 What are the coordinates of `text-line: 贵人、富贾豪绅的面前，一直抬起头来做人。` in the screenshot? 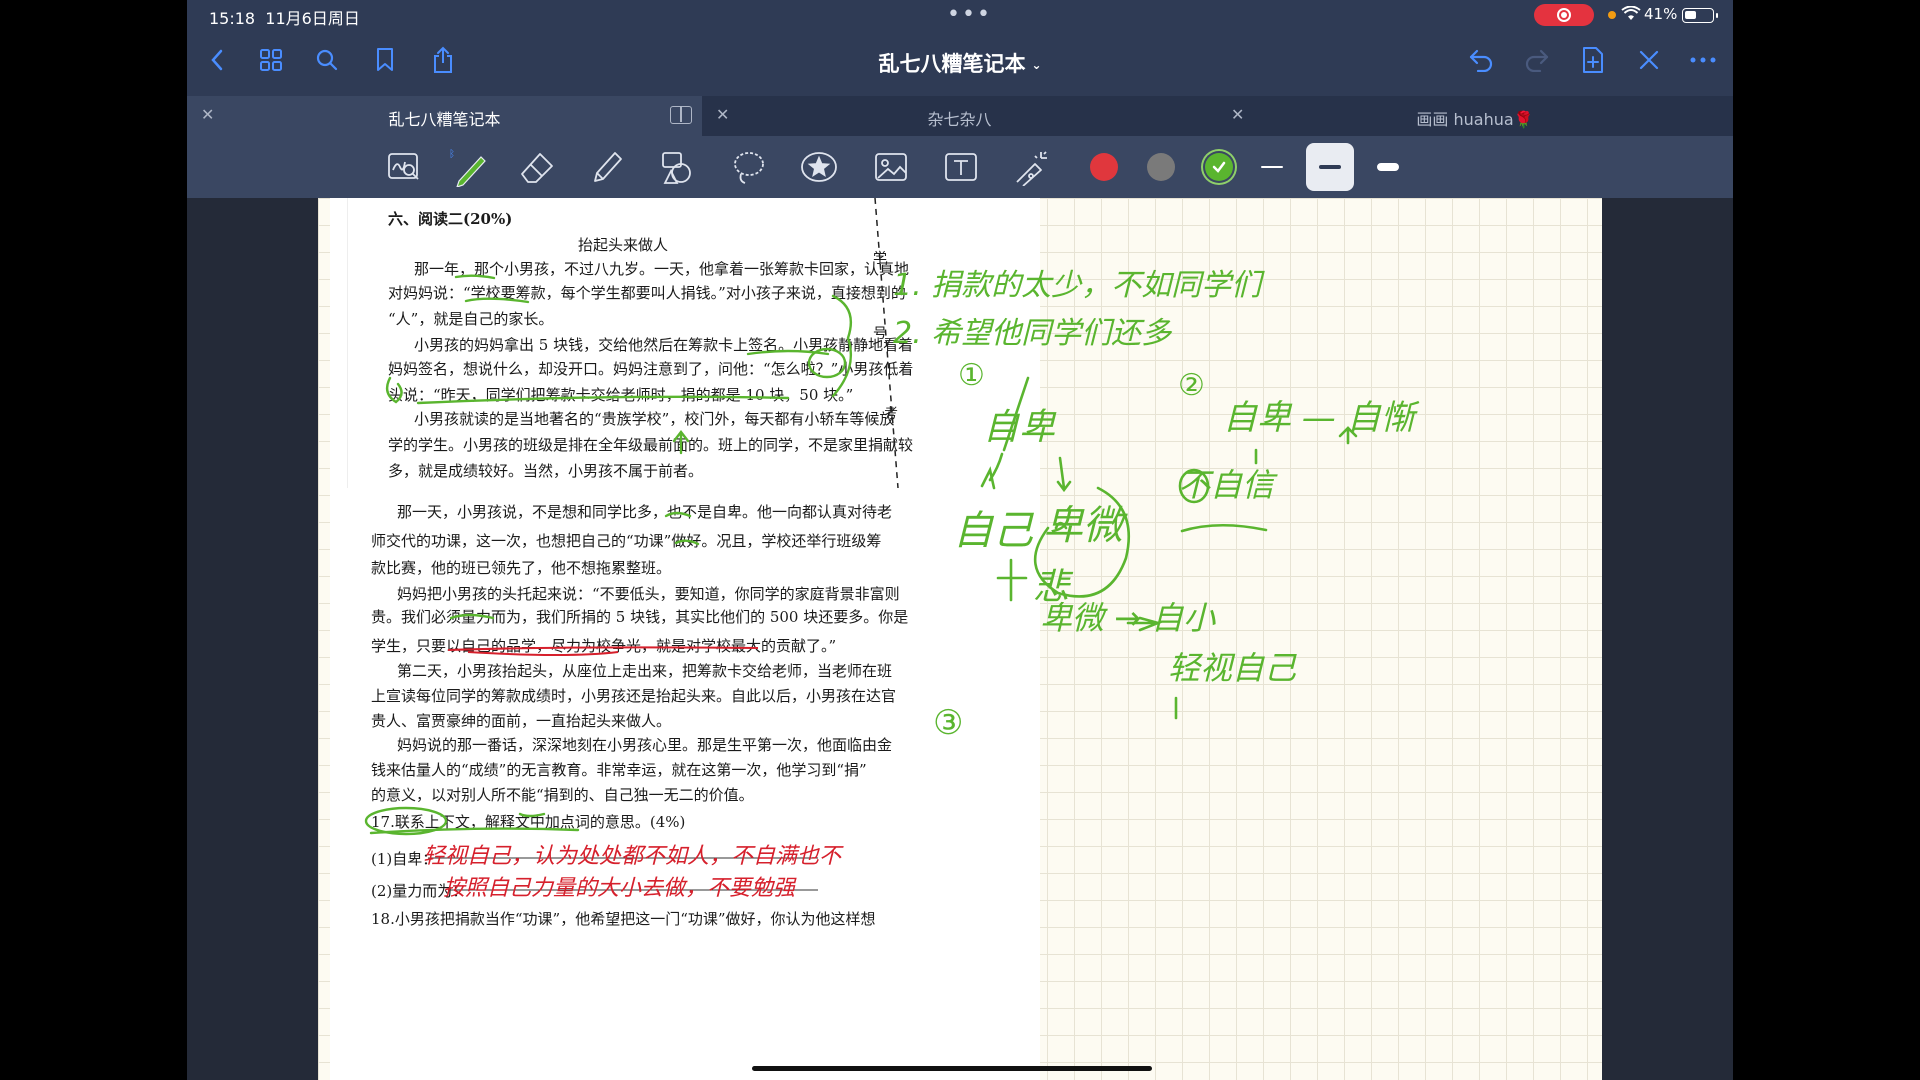 It's located at (521, 721).